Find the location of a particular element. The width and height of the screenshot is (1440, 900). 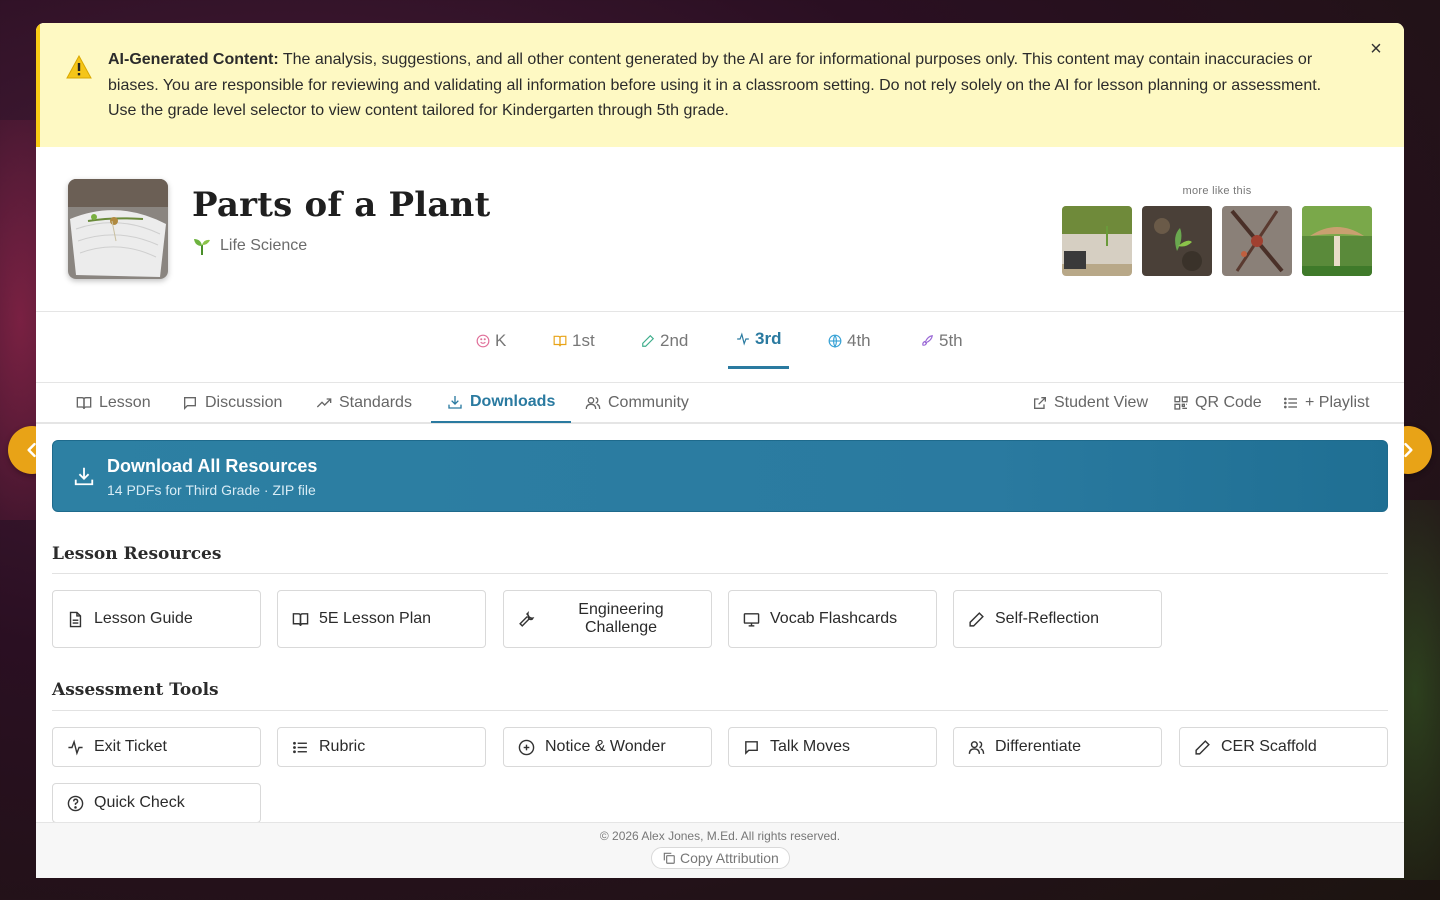

tool-label: Exit Ticket is located at coordinates (130, 746).